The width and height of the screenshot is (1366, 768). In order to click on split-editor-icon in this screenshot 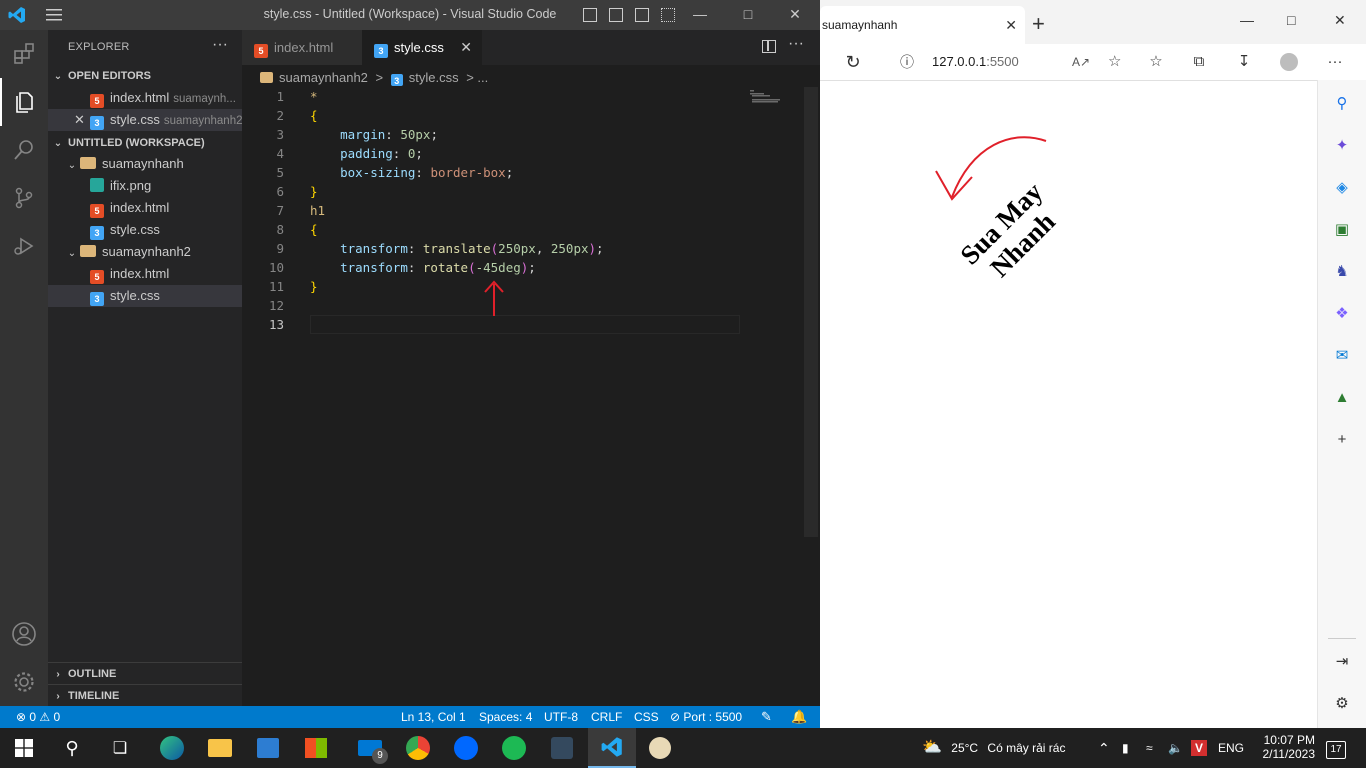, I will do `click(769, 46)`.